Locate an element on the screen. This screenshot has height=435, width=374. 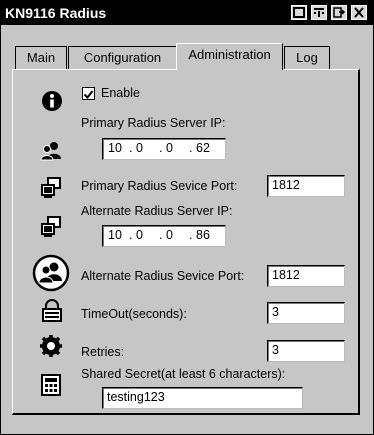
user-circle-icon is located at coordinates (51, 273).